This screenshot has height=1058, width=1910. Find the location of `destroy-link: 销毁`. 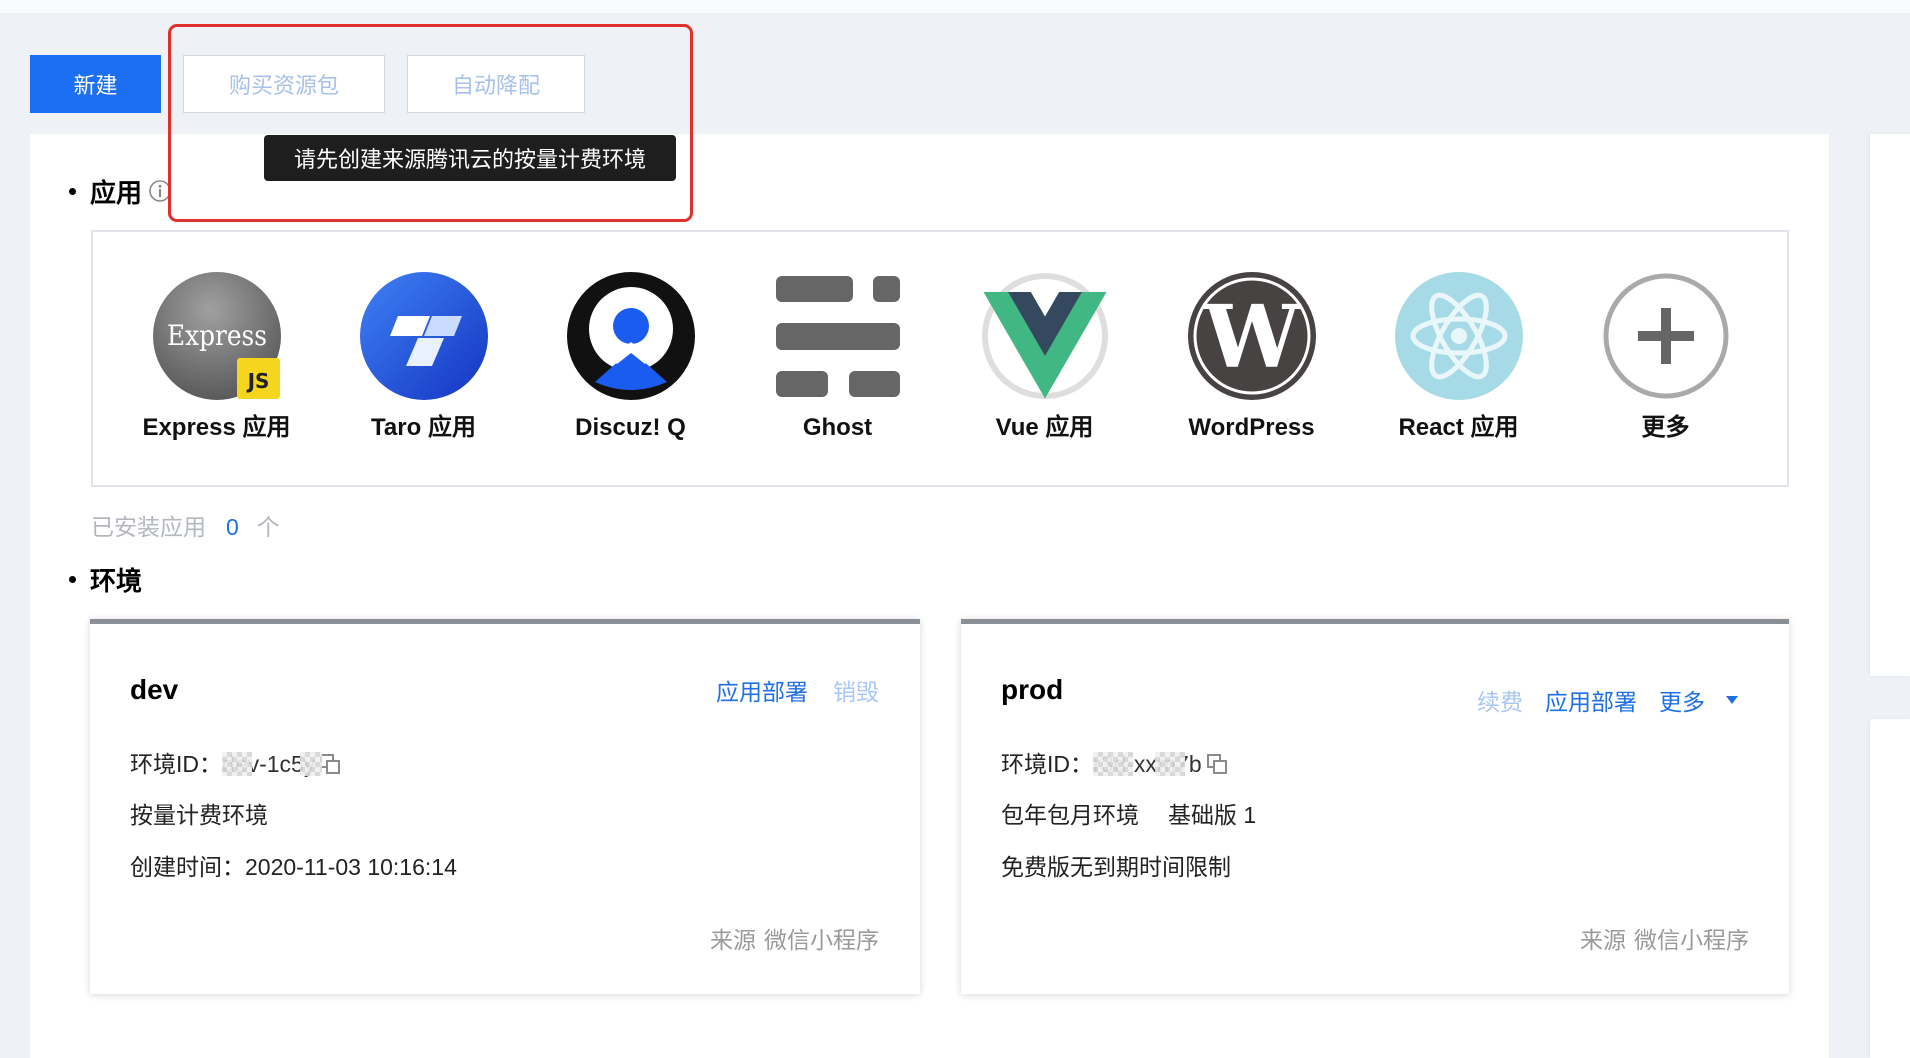

destroy-link: 销毁 is located at coordinates (856, 690).